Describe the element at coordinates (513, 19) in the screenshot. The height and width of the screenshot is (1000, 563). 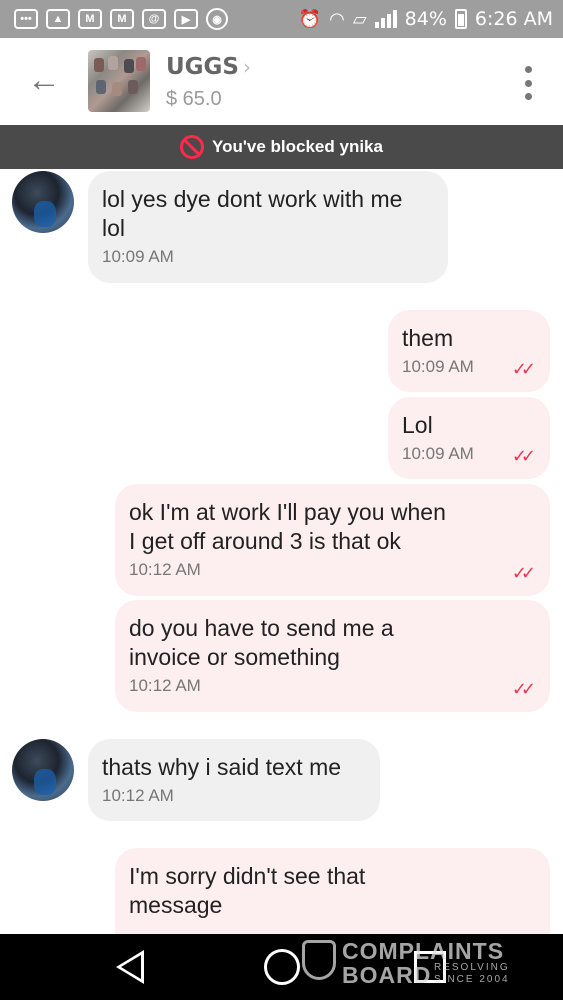
I see `clock: 6:26 AM` at that location.